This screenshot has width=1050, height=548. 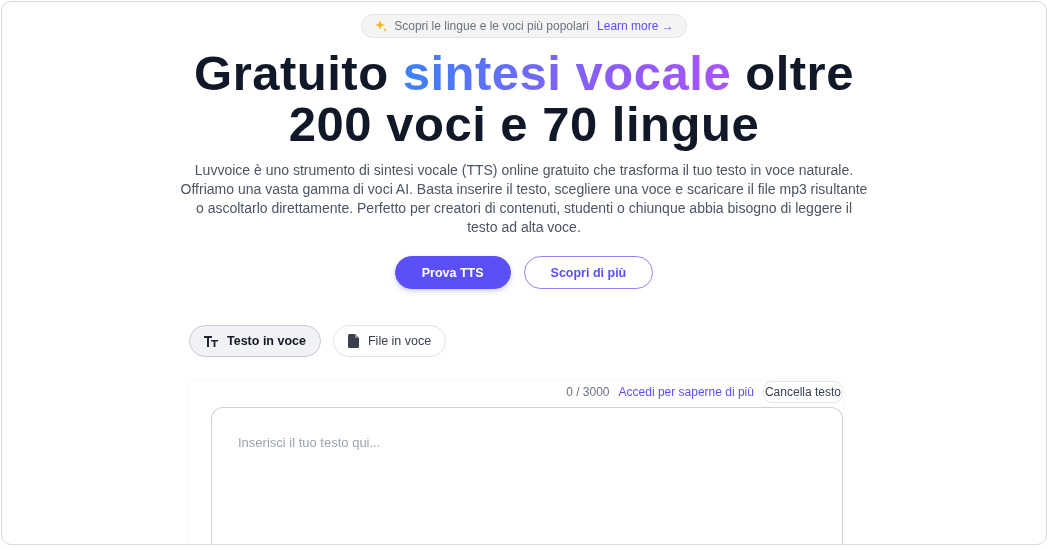 What do you see at coordinates (255, 341) in the screenshot?
I see `tab: Testo in voce` at bounding box center [255, 341].